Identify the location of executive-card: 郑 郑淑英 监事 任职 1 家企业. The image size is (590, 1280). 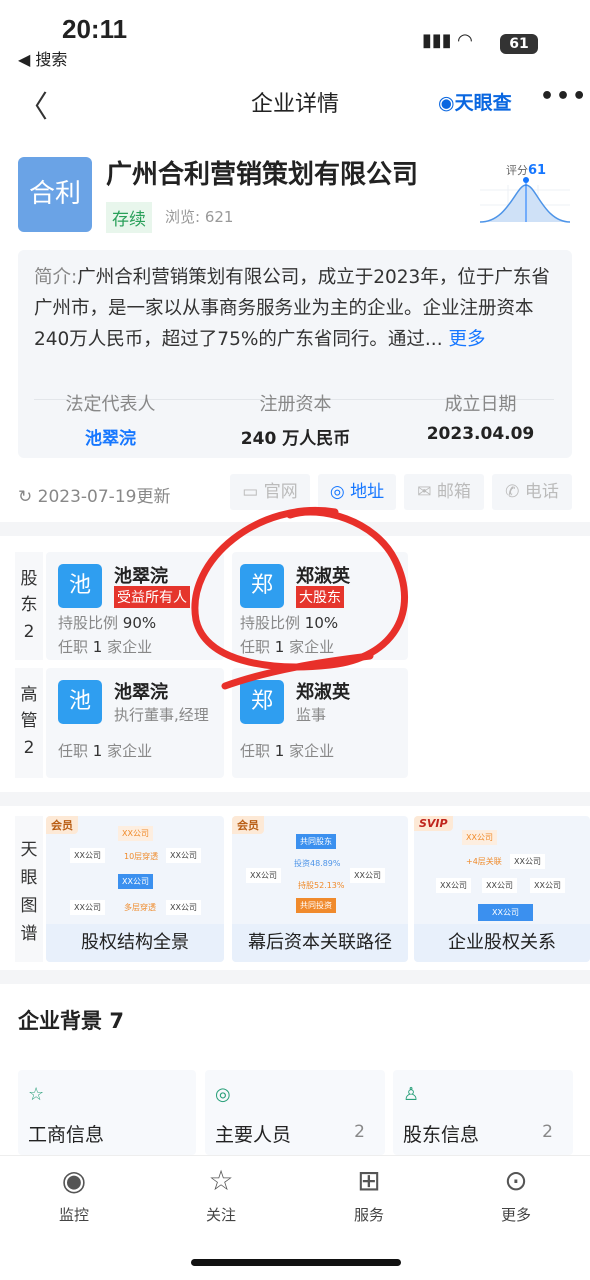
(320, 723).